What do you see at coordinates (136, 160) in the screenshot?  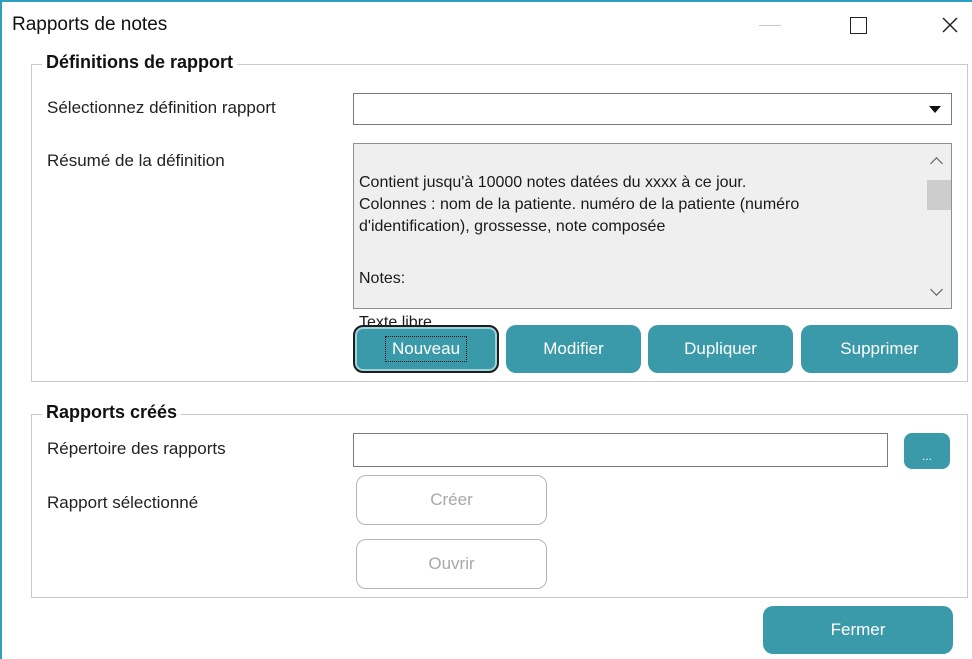 I see `definition-summary-label: Résumé de la définition` at bounding box center [136, 160].